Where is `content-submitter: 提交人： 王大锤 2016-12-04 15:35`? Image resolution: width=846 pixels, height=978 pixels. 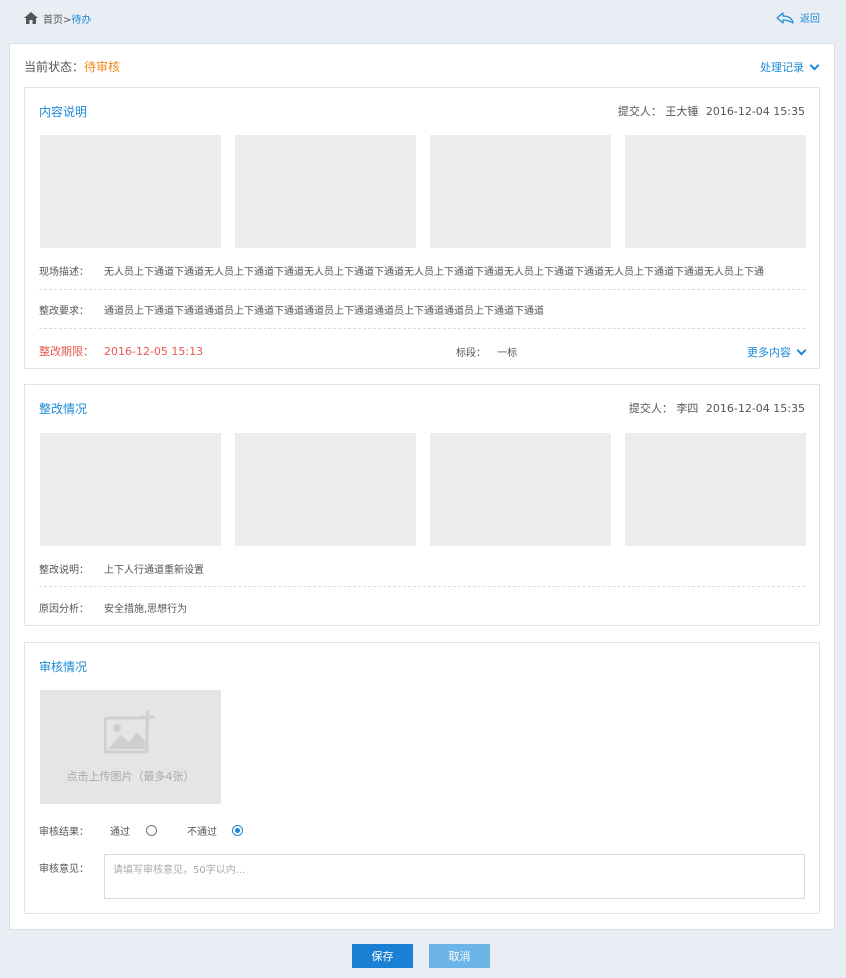
content-submitter: 提交人： 王大锤 2016-12-04 15:35 is located at coordinates (711, 111).